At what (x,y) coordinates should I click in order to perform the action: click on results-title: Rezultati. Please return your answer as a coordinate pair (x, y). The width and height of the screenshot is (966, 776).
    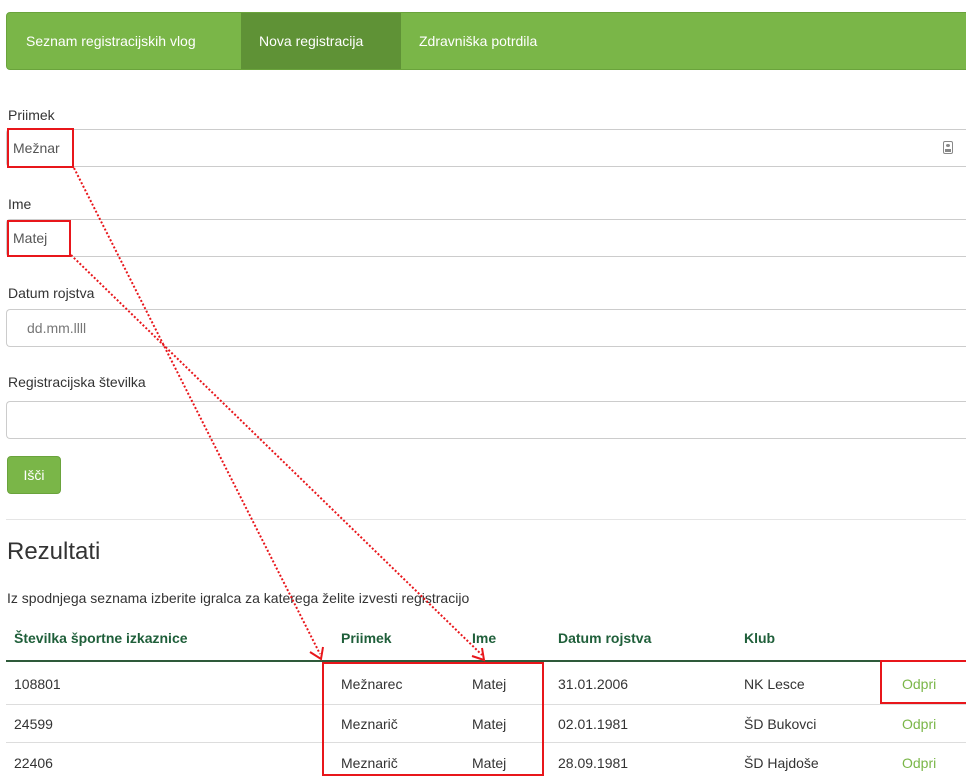
    Looking at the image, I should click on (54, 551).